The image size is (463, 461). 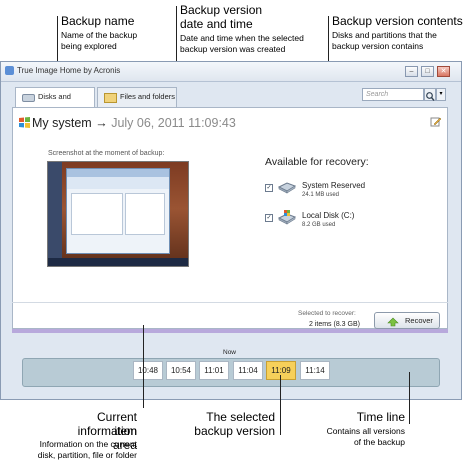 What do you see at coordinates (118, 262) in the screenshot?
I see `taskbar` at bounding box center [118, 262].